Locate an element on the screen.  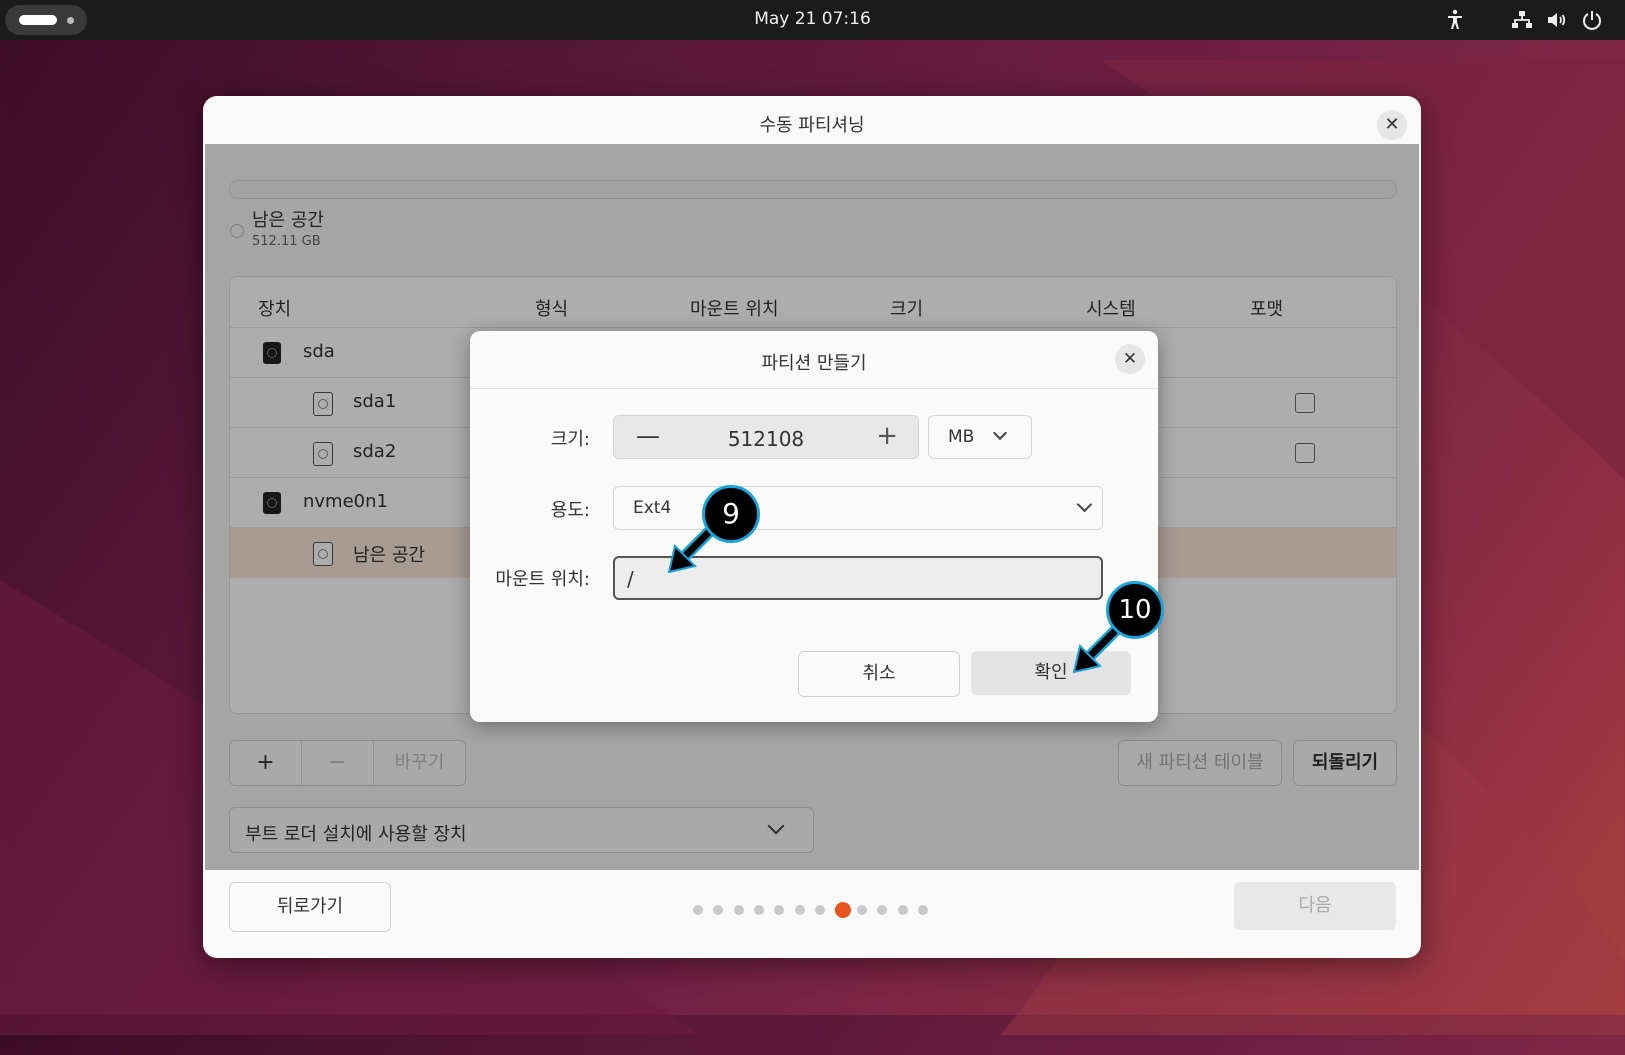
window-close-button: ✕ is located at coordinates (1392, 125).